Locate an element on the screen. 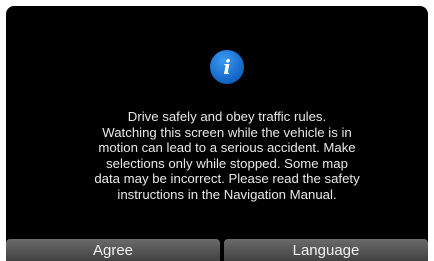  info-icon-glyph: i is located at coordinates (227, 67).